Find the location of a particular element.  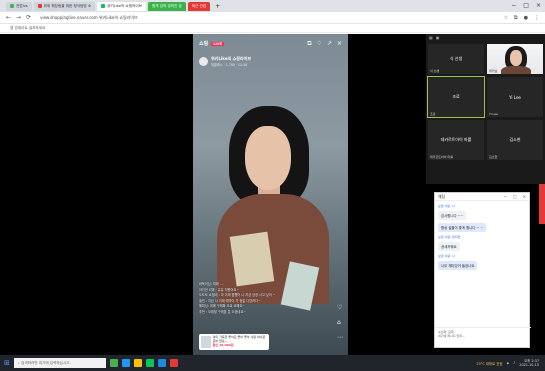

maximize-button: □ is located at coordinates (526, 5).